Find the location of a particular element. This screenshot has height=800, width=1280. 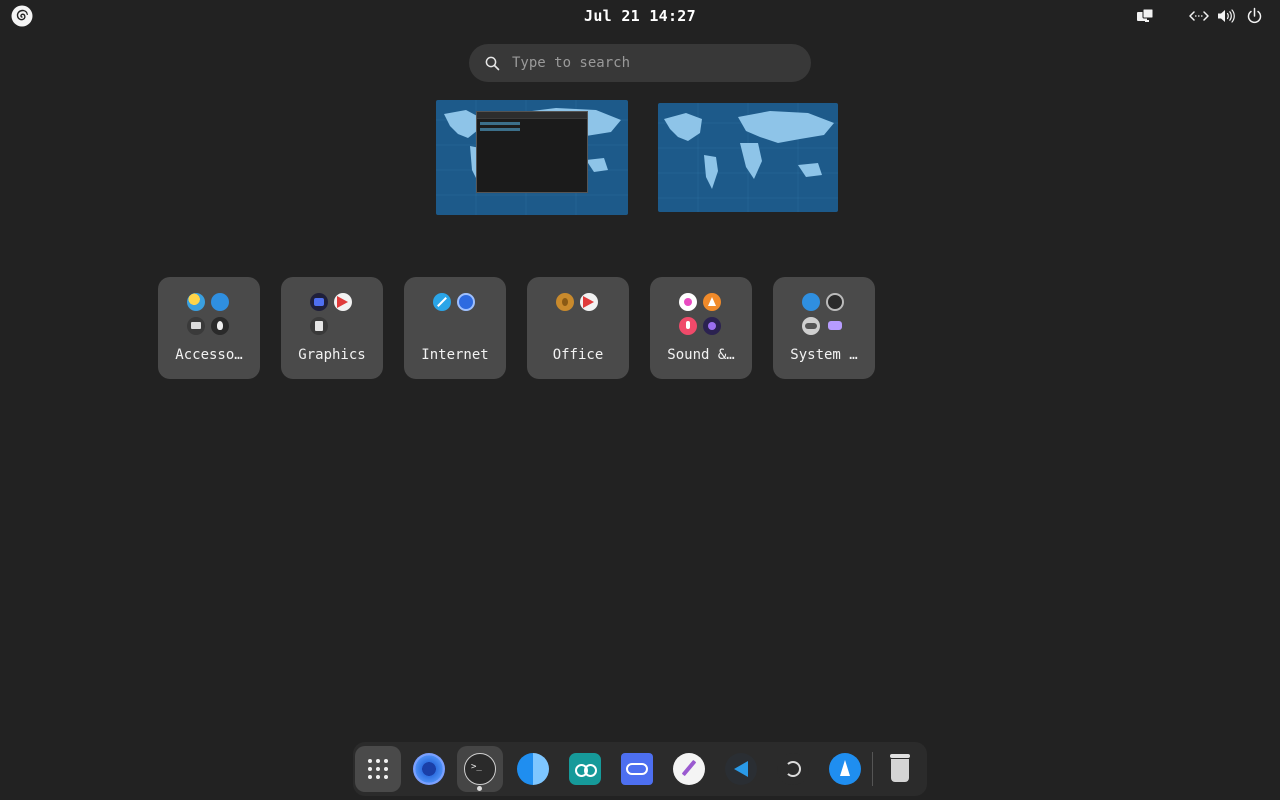

screen-share-icon is located at coordinates (1145, 16).